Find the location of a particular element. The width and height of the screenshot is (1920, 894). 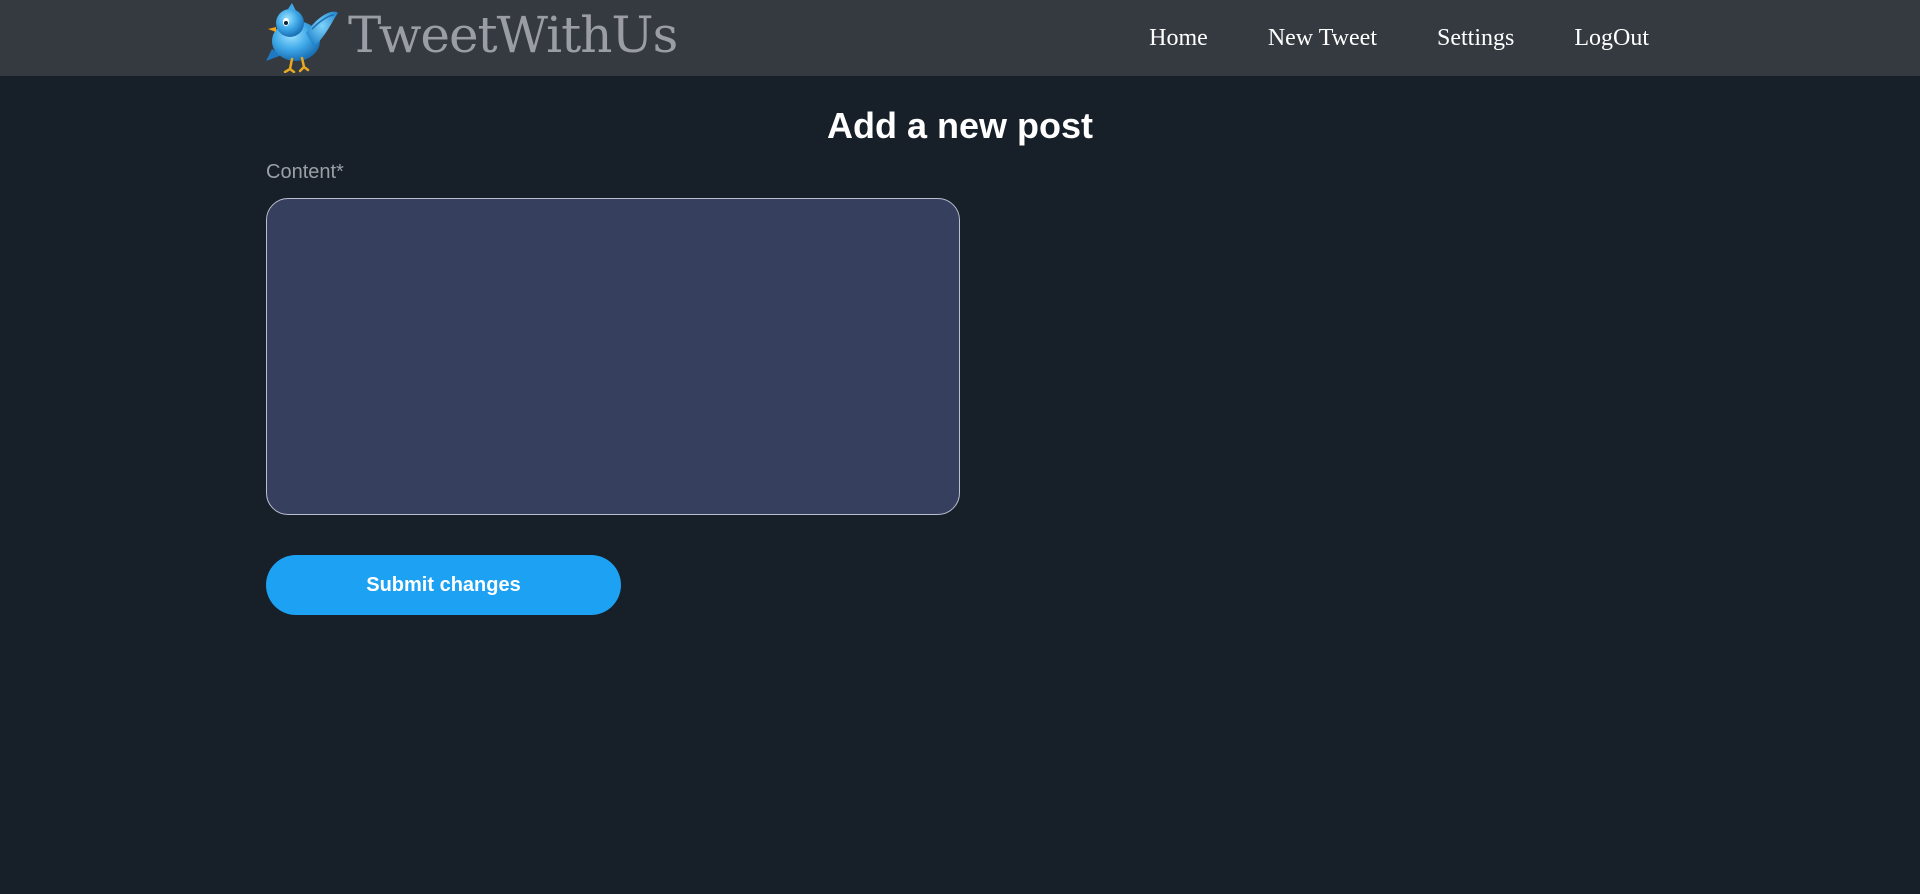

brand-name: TweetWithUs is located at coordinates (513, 35).